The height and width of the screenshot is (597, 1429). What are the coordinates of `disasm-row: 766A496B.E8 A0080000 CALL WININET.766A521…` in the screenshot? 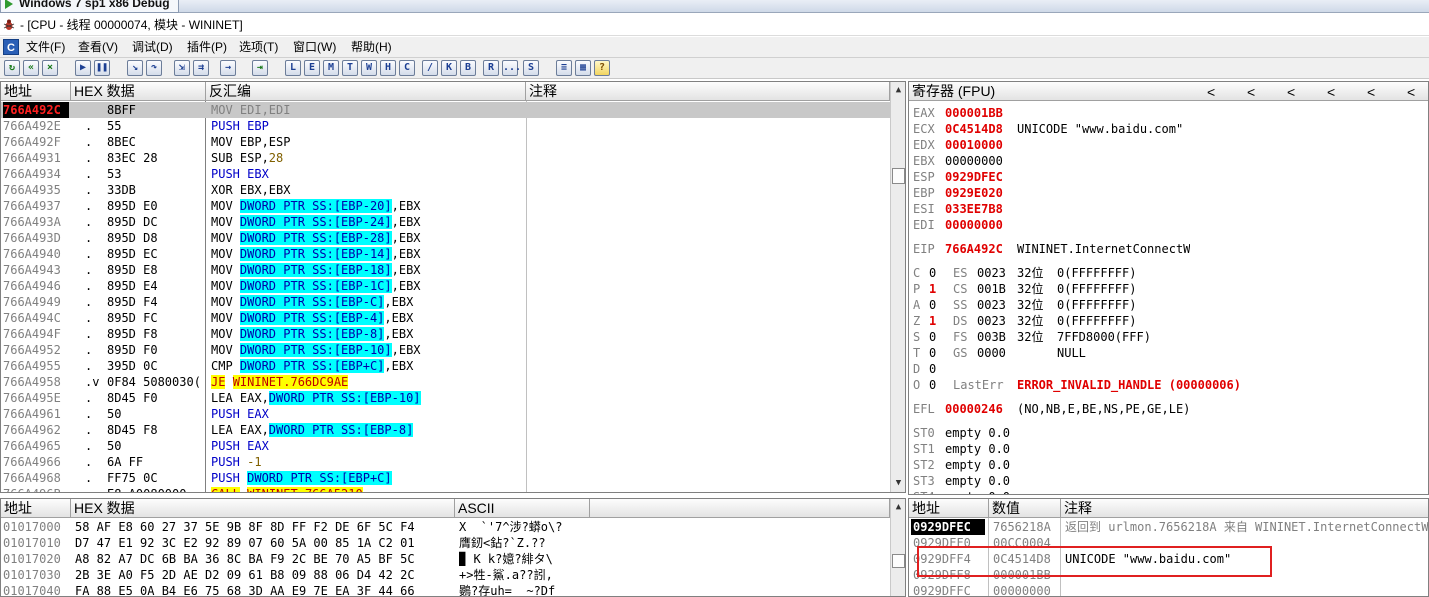 It's located at (445, 489).